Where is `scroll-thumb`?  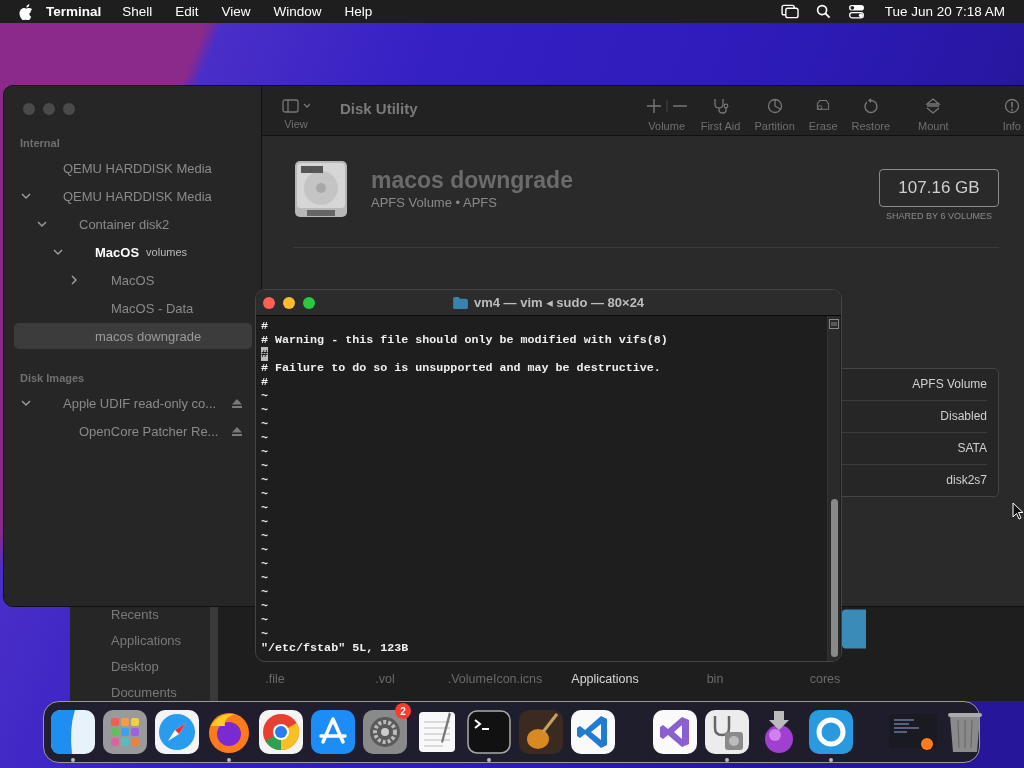
scroll-thumb is located at coordinates (834, 578).